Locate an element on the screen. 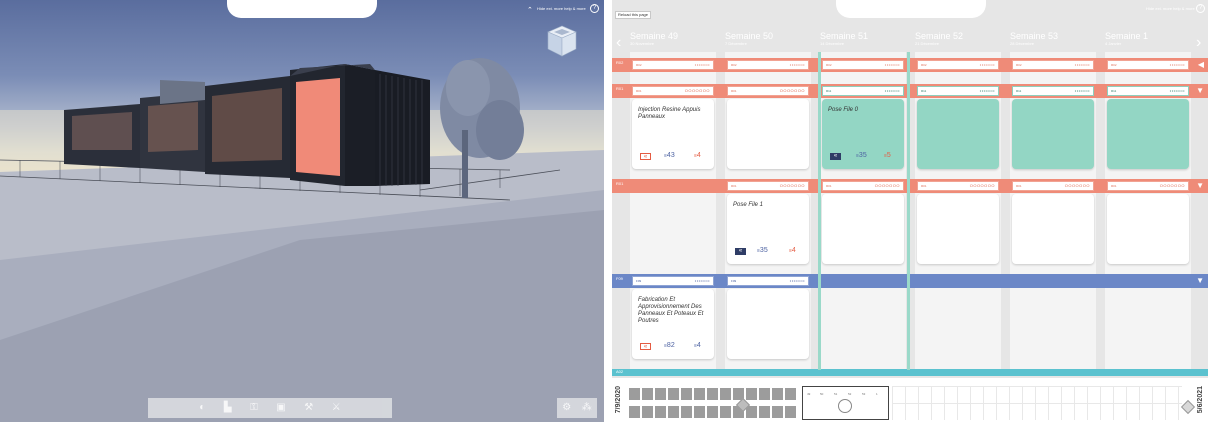  band-label: R01 is located at coordinates (620, 183).